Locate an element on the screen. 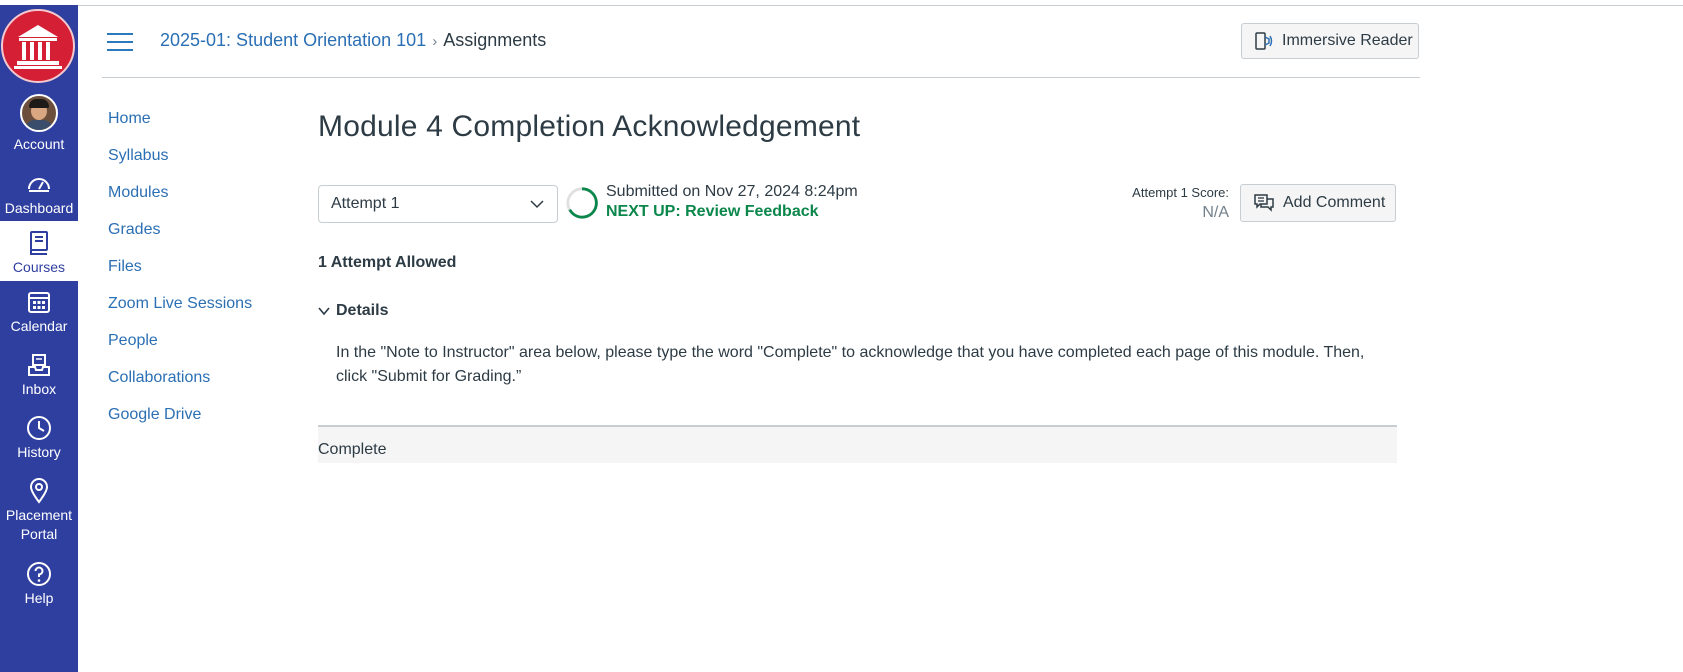  global-nav-placement-portal: Placement Portal is located at coordinates (39, 511).